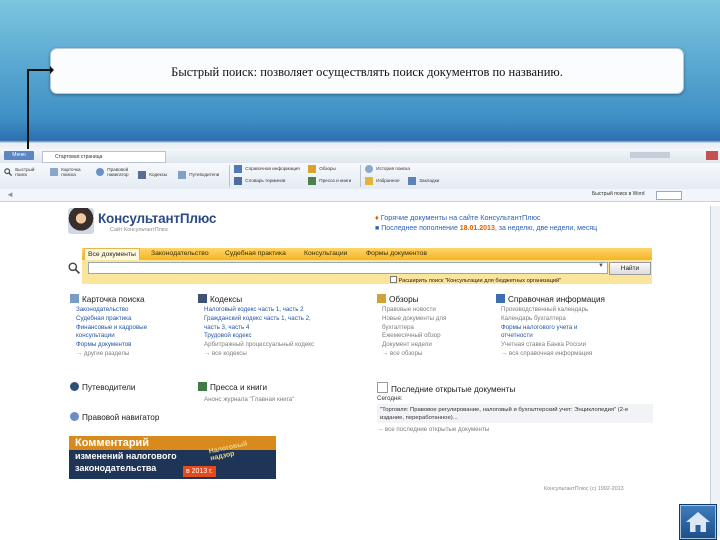 This screenshot has height=540, width=720. I want to click on link-arbitration-code: Арбитражный процессуальный кодекс, so click(259, 345).